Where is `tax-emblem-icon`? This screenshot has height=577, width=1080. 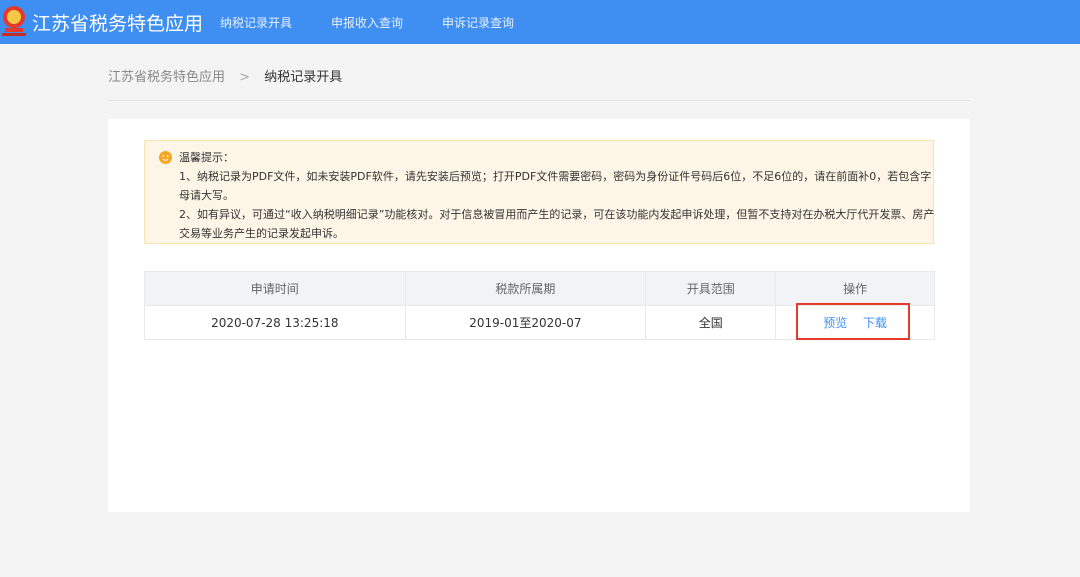 tax-emblem-icon is located at coordinates (14, 21).